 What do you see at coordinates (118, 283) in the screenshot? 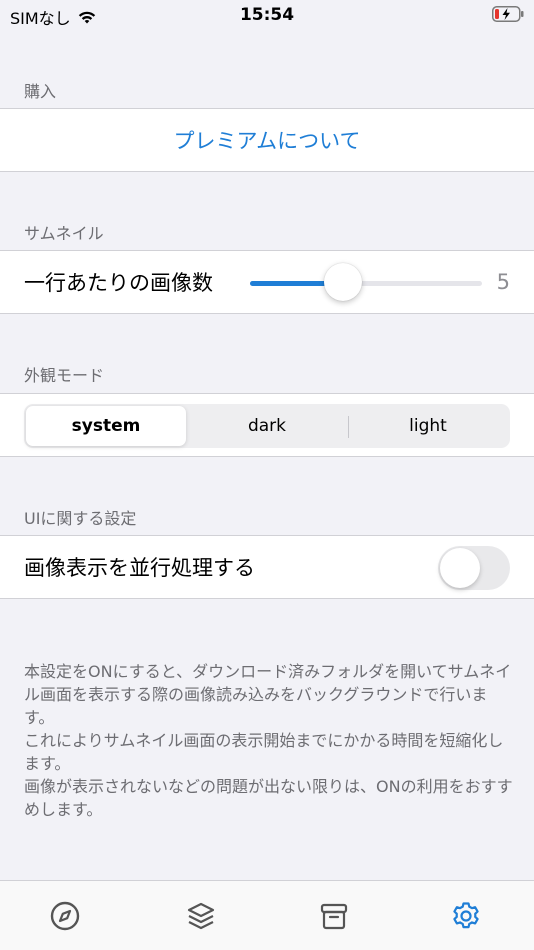
I see `images-per-row-label: 一行あたりの画像数` at bounding box center [118, 283].